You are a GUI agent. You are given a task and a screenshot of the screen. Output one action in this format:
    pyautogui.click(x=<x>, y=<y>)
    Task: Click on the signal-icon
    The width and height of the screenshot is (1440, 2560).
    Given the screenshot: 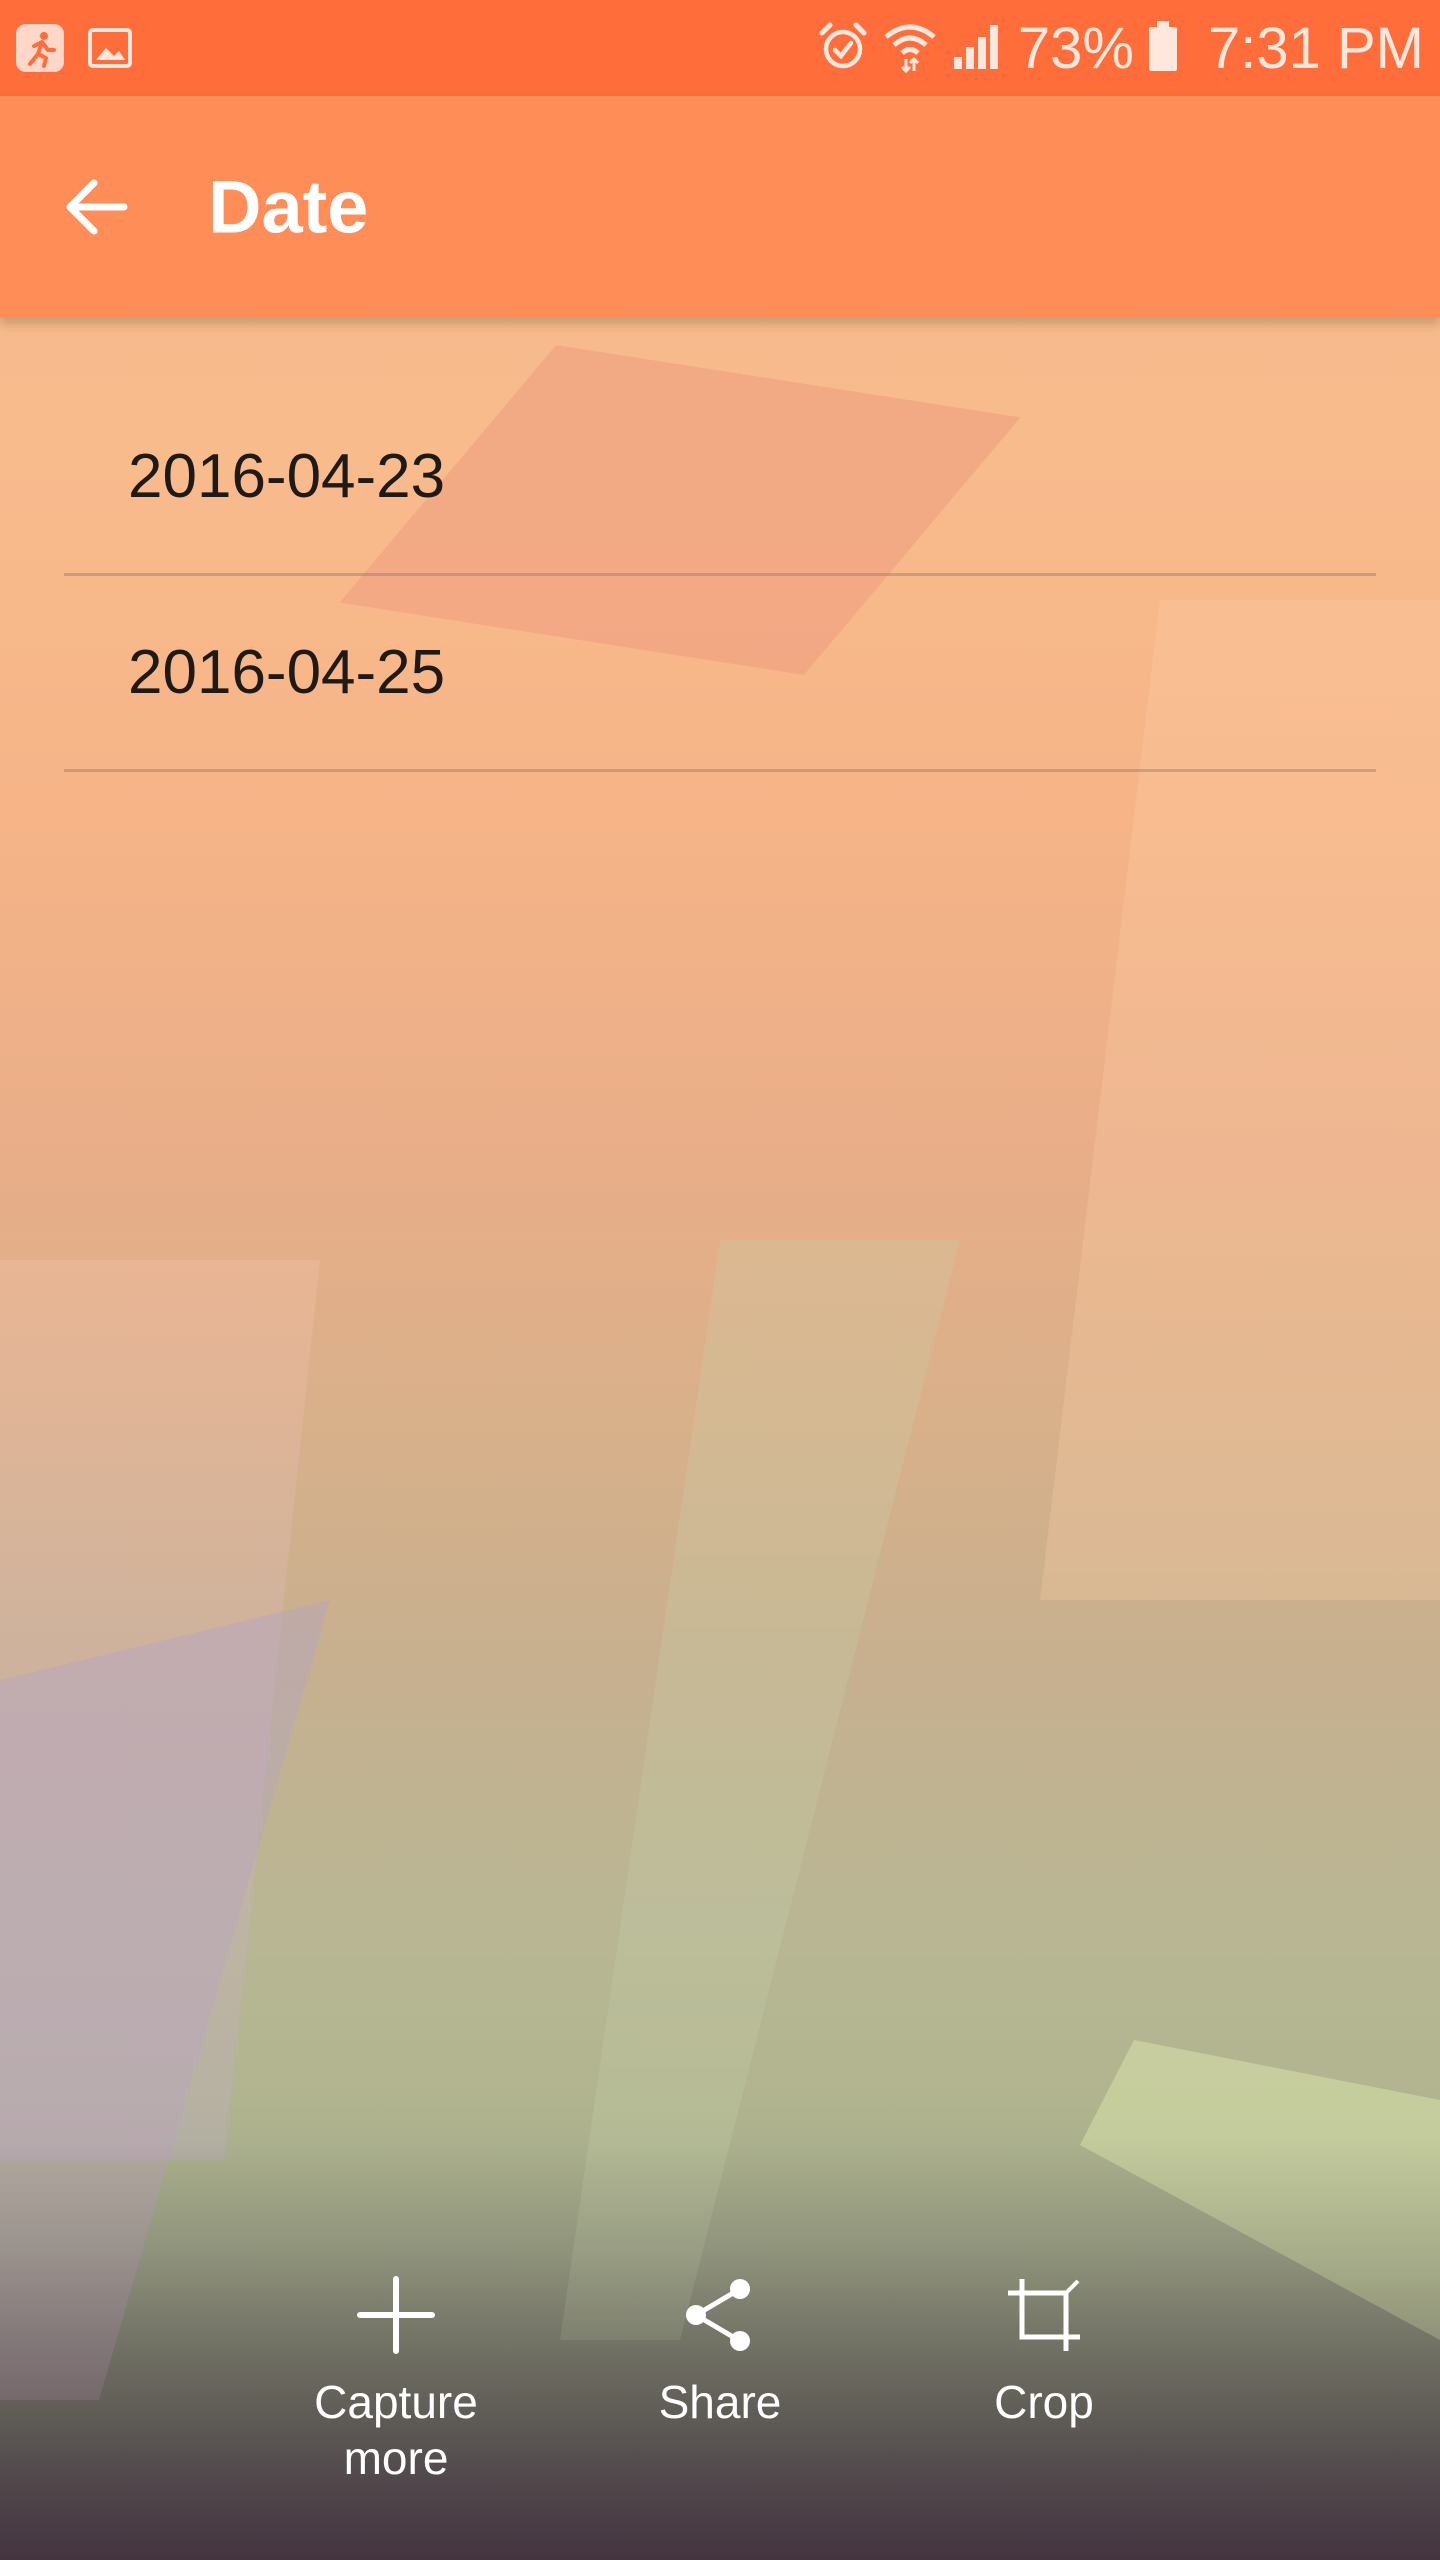 What is the action you would take?
    pyautogui.click(x=978, y=48)
    